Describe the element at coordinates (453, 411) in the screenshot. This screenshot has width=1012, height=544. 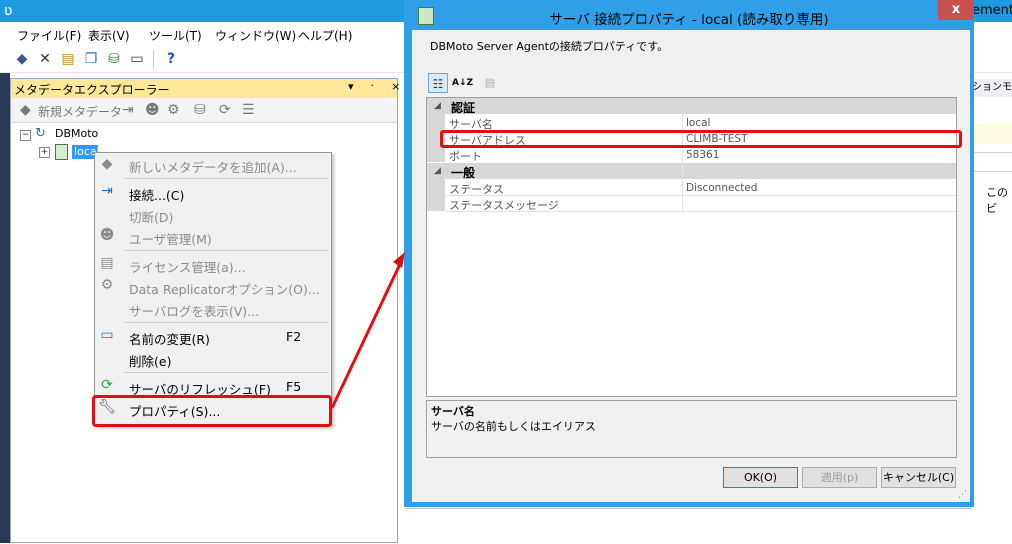
I see `help-title: サーバ名` at that location.